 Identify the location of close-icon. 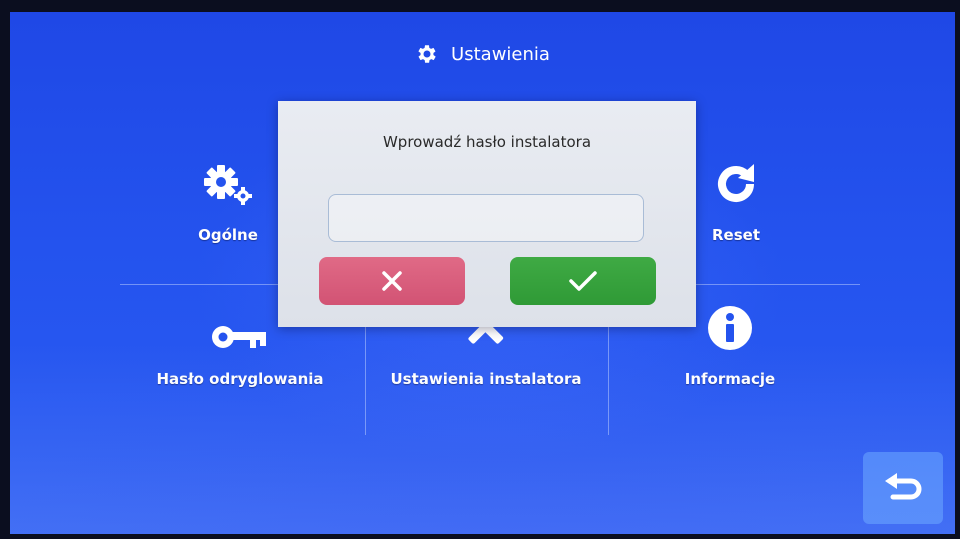
(392, 281).